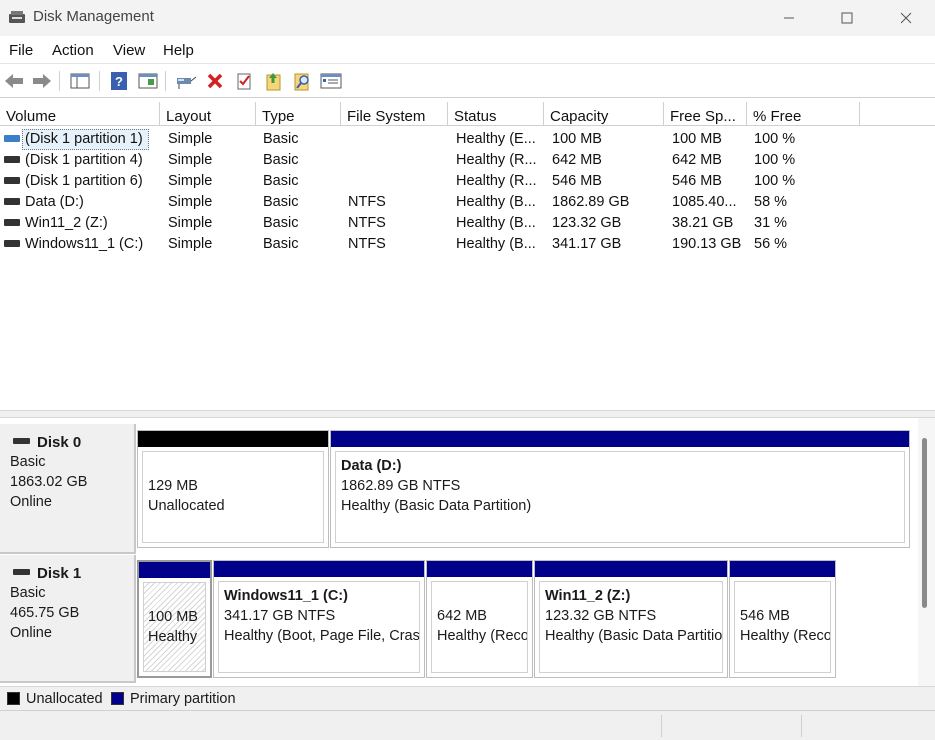 The image size is (935, 740). Describe the element at coordinates (587, 223) in the screenshot. I see `cell-capacity: 123.32 GB` at that location.